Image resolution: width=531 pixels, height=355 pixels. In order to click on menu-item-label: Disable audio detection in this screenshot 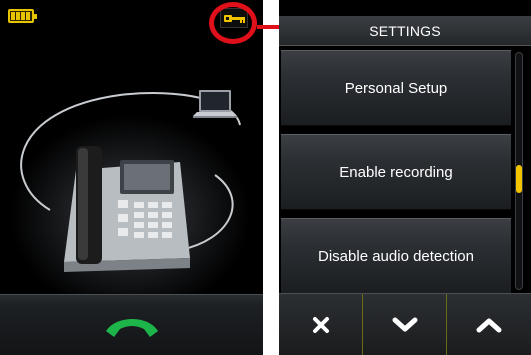, I will do `click(396, 256)`.